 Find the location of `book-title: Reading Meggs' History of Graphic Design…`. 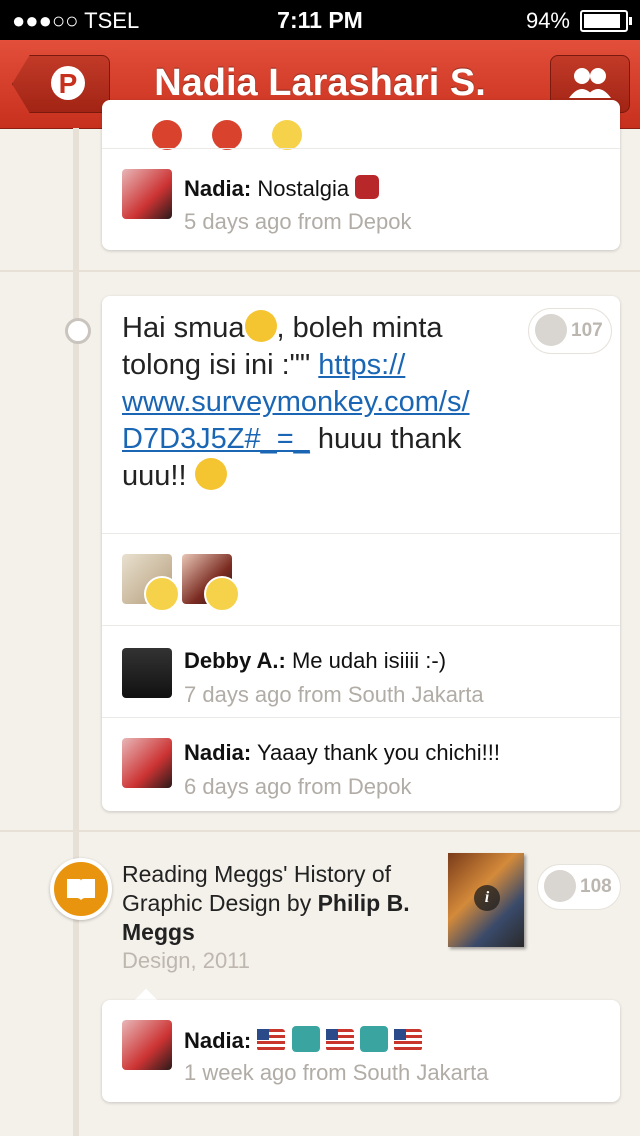

book-title: Reading Meggs' History of Graphic Design… is located at coordinates (277, 903).